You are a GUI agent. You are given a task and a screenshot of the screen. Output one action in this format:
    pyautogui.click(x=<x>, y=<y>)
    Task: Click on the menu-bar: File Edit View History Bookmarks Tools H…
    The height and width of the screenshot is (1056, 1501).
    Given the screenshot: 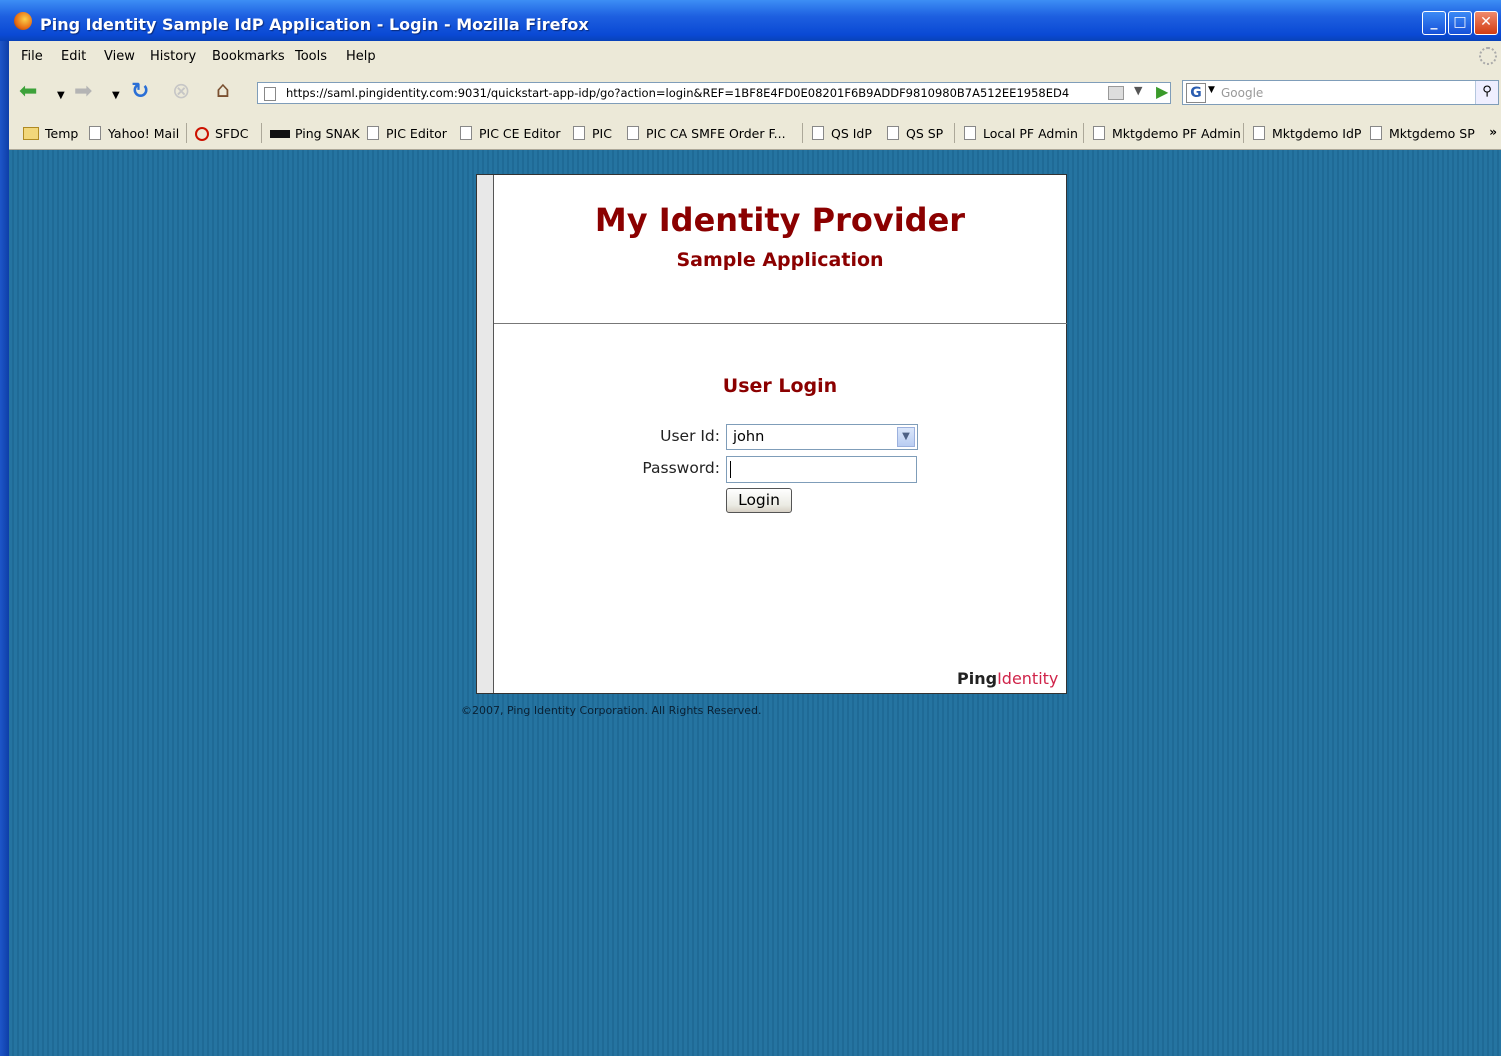 What is the action you would take?
    pyautogui.click(x=755, y=56)
    